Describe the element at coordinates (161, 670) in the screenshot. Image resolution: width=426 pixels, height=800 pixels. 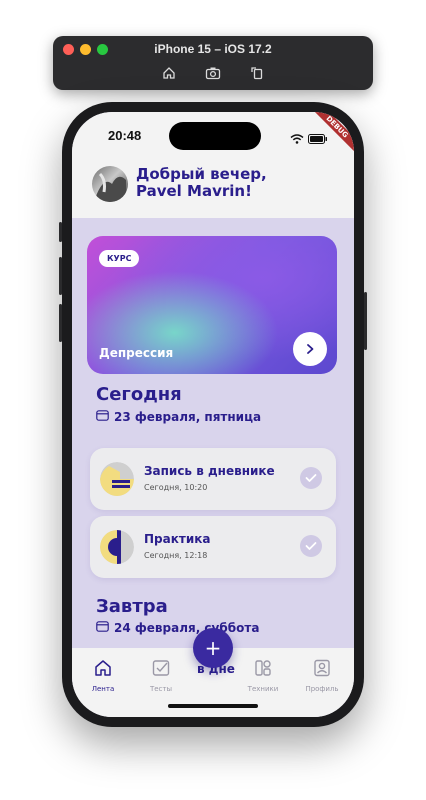
I see `tests-icon` at that location.